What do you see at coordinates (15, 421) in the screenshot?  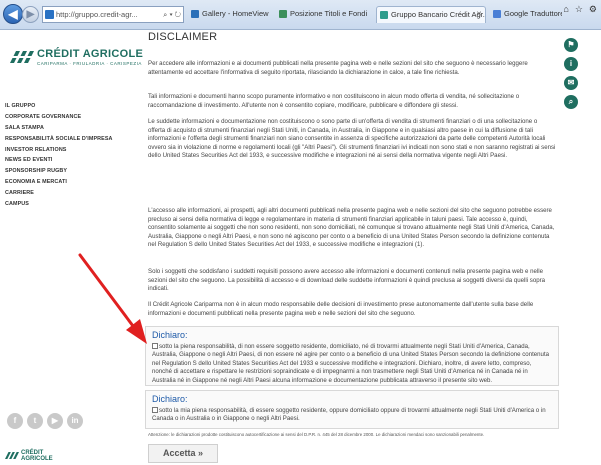 I see `facebook-icon: f` at bounding box center [15, 421].